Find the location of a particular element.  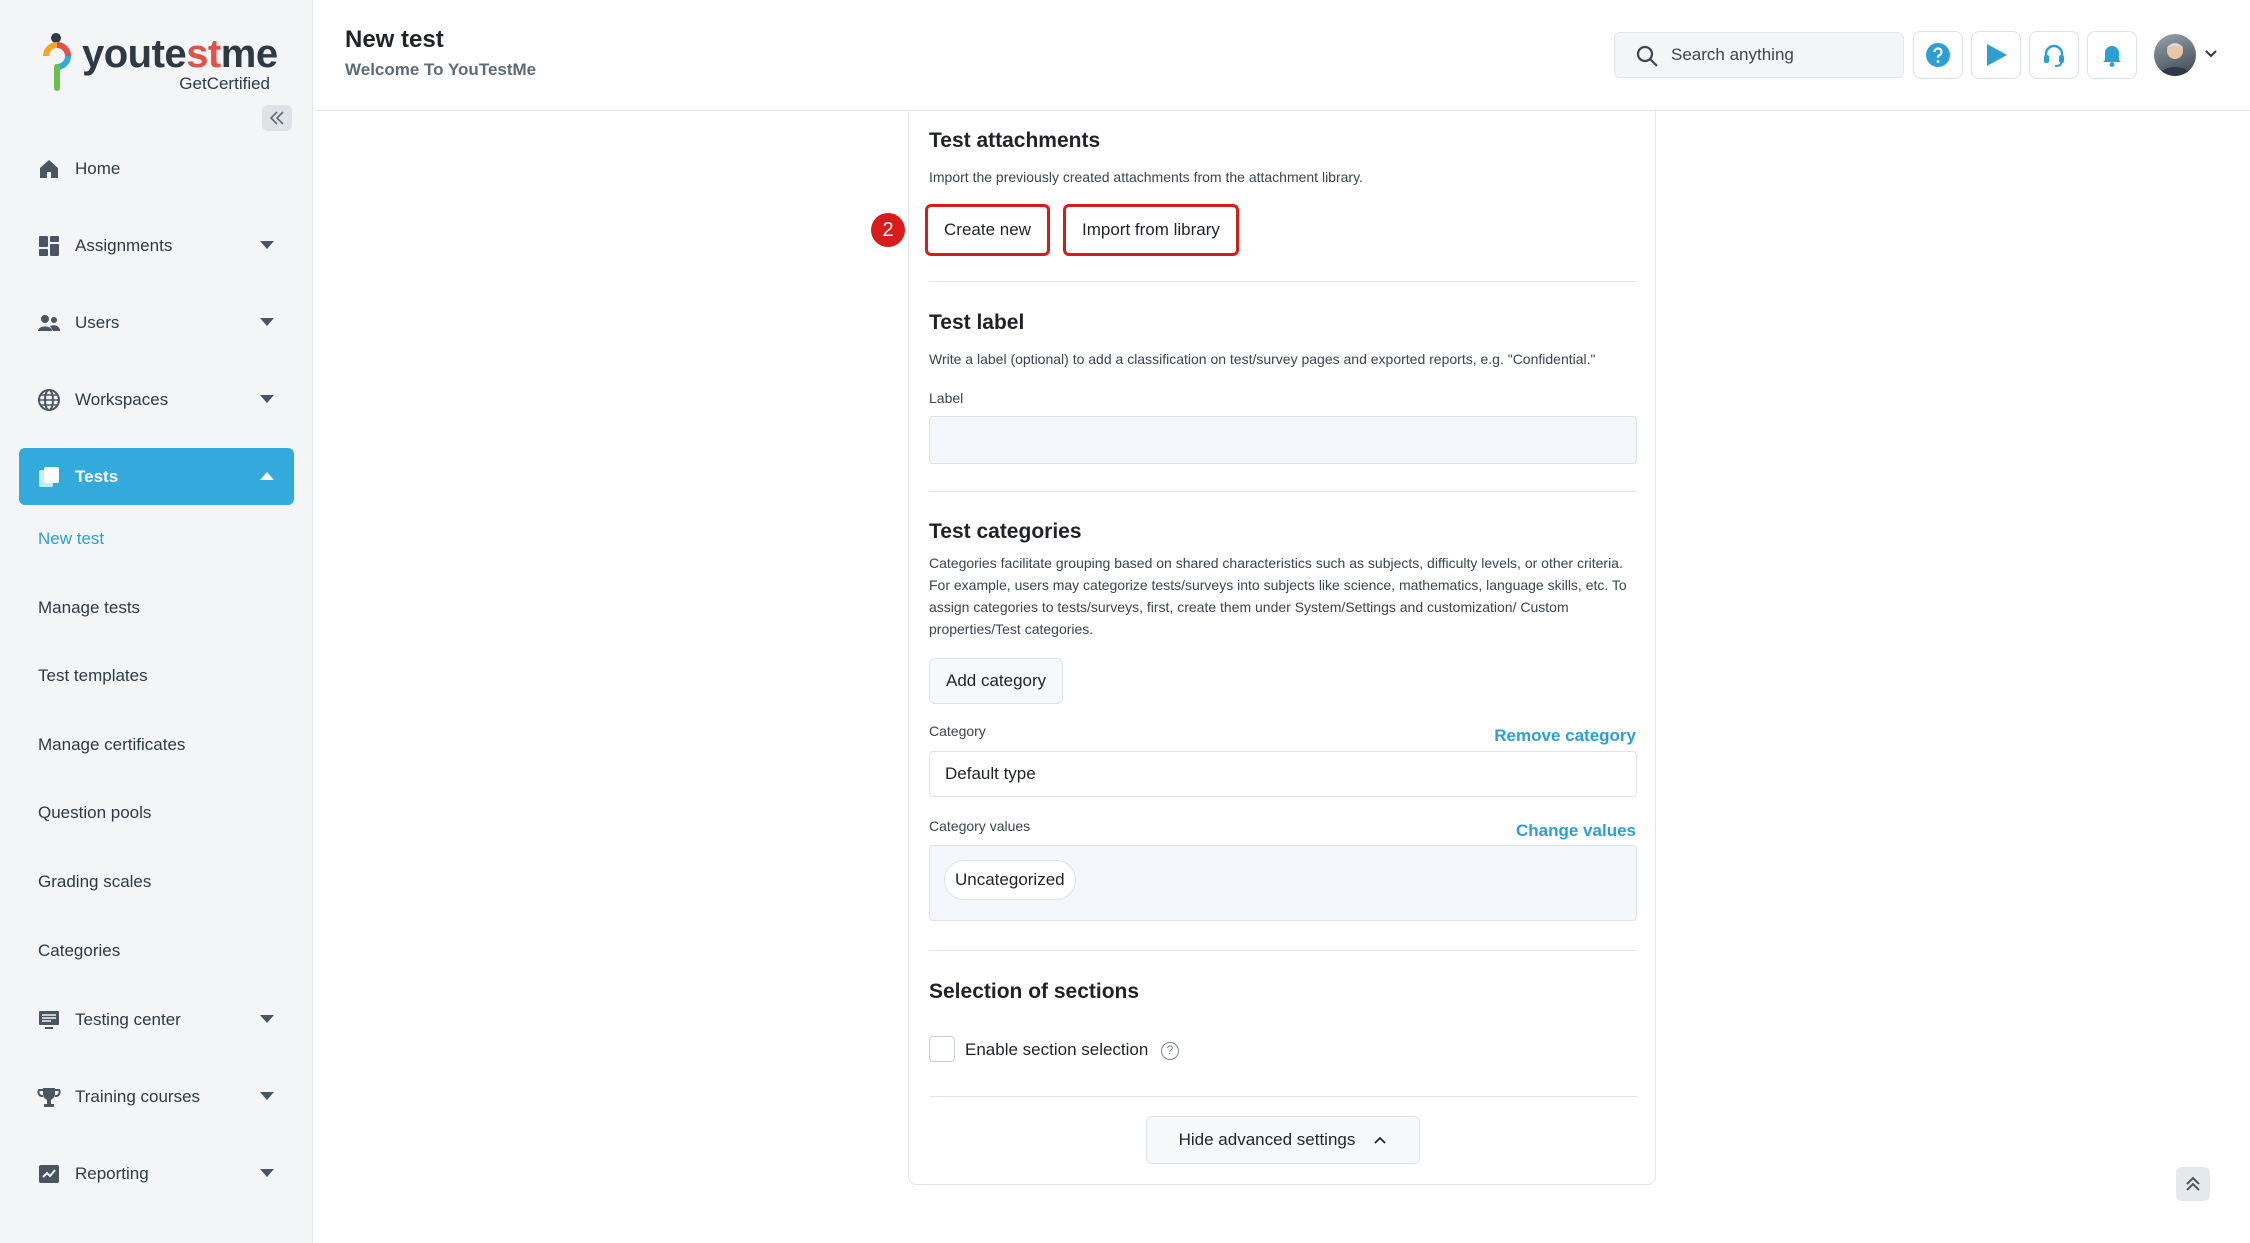

logo: youtestme GetCertified is located at coordinates (160, 60).